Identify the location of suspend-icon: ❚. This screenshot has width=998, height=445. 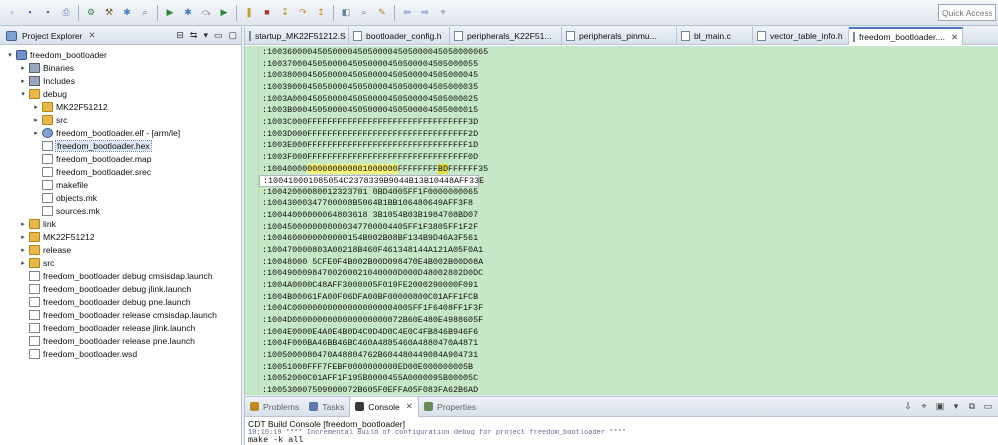
(249, 13).